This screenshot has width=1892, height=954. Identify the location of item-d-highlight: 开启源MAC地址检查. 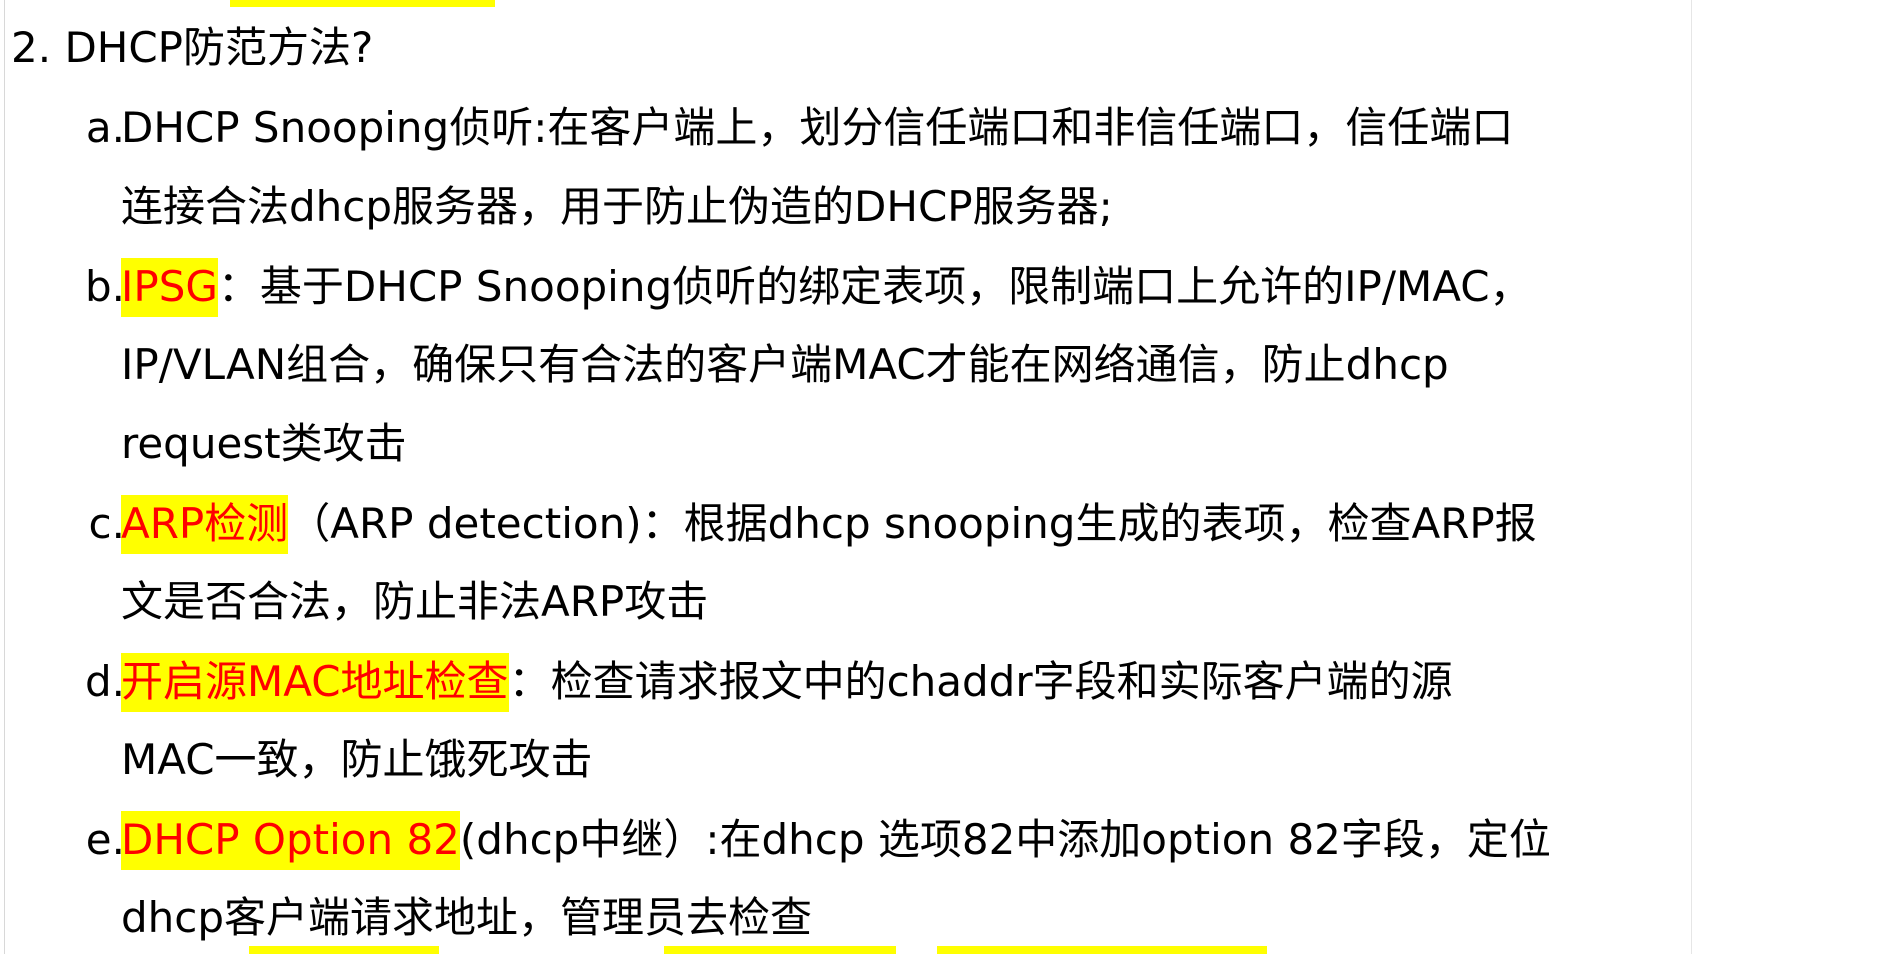
(315, 682).